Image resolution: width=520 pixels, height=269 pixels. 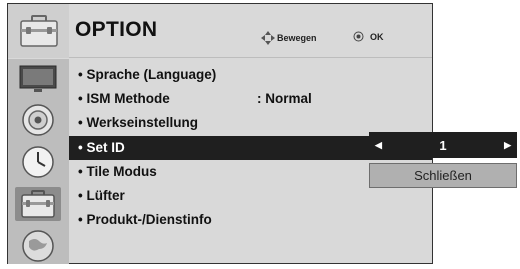 I want to click on ok-hint-label: OK, so click(x=377, y=36).